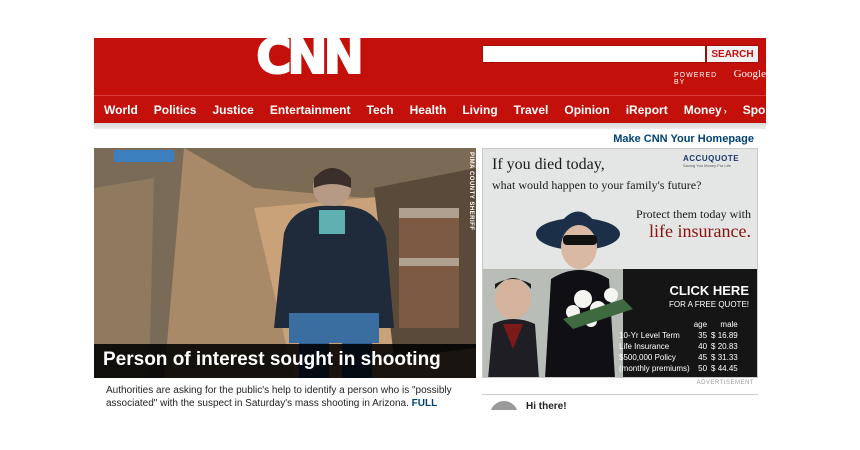 Image resolution: width=860 pixels, height=450 pixels. I want to click on nav-item-label: Justice, so click(233, 109).